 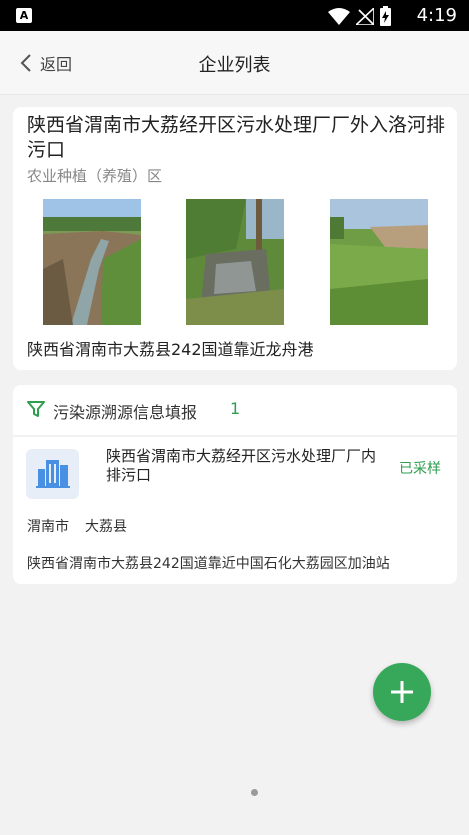 What do you see at coordinates (235, 262) in the screenshot?
I see `stream-with-tree-photo` at bounding box center [235, 262].